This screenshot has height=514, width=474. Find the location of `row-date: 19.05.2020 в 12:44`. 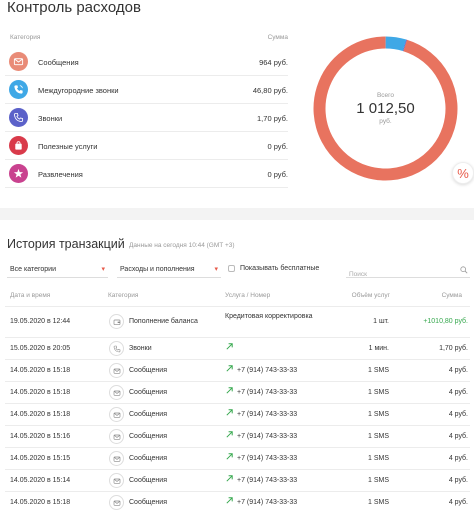

row-date: 19.05.2020 в 12:44 is located at coordinates (40, 321).